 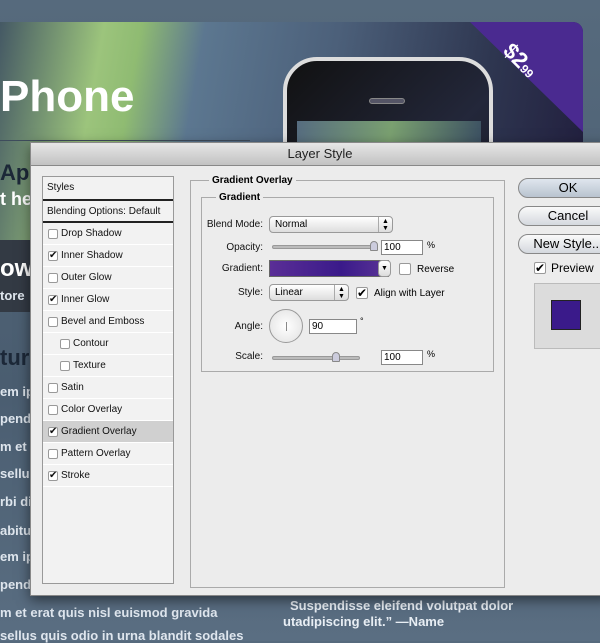 What do you see at coordinates (402, 247) in the screenshot?
I see `opacity-input: 100` at bounding box center [402, 247].